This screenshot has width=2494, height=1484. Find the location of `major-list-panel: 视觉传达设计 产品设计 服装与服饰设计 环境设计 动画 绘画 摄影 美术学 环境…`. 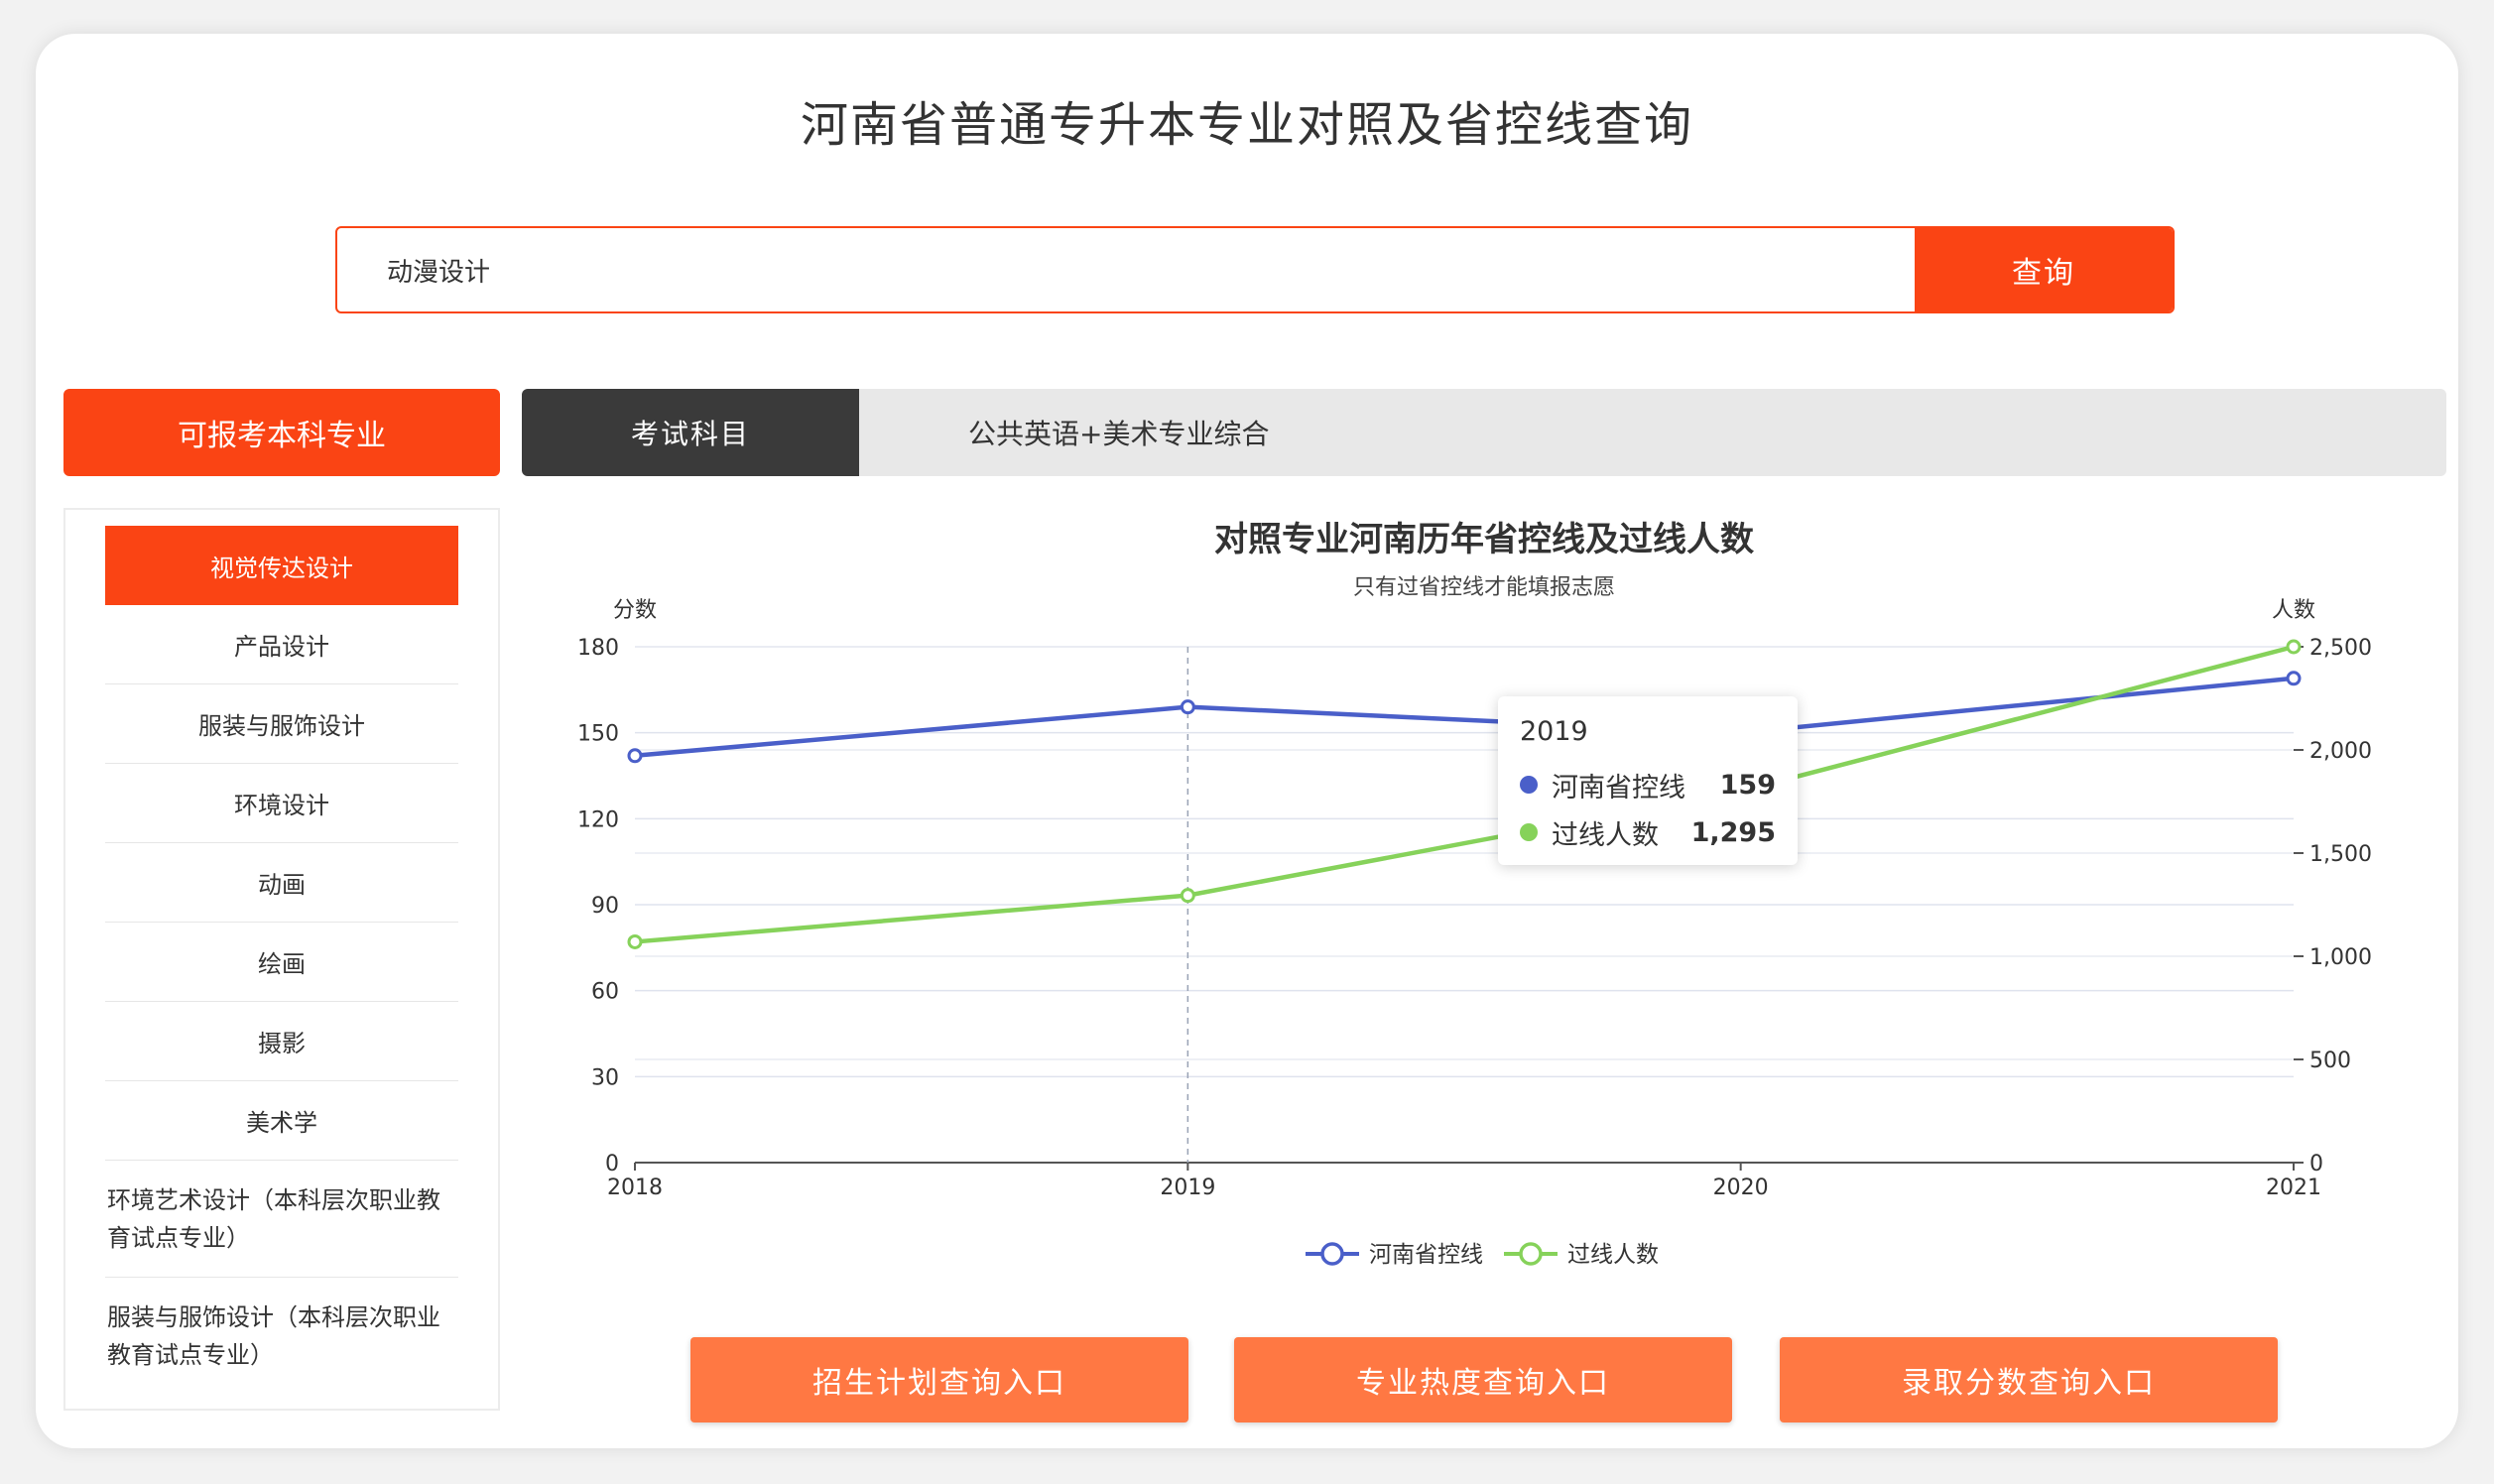

major-list-panel: 视觉传达设计 产品设计 服装与服饰设计 环境设计 动画 绘画 摄影 美术学 环境… is located at coordinates (282, 959).